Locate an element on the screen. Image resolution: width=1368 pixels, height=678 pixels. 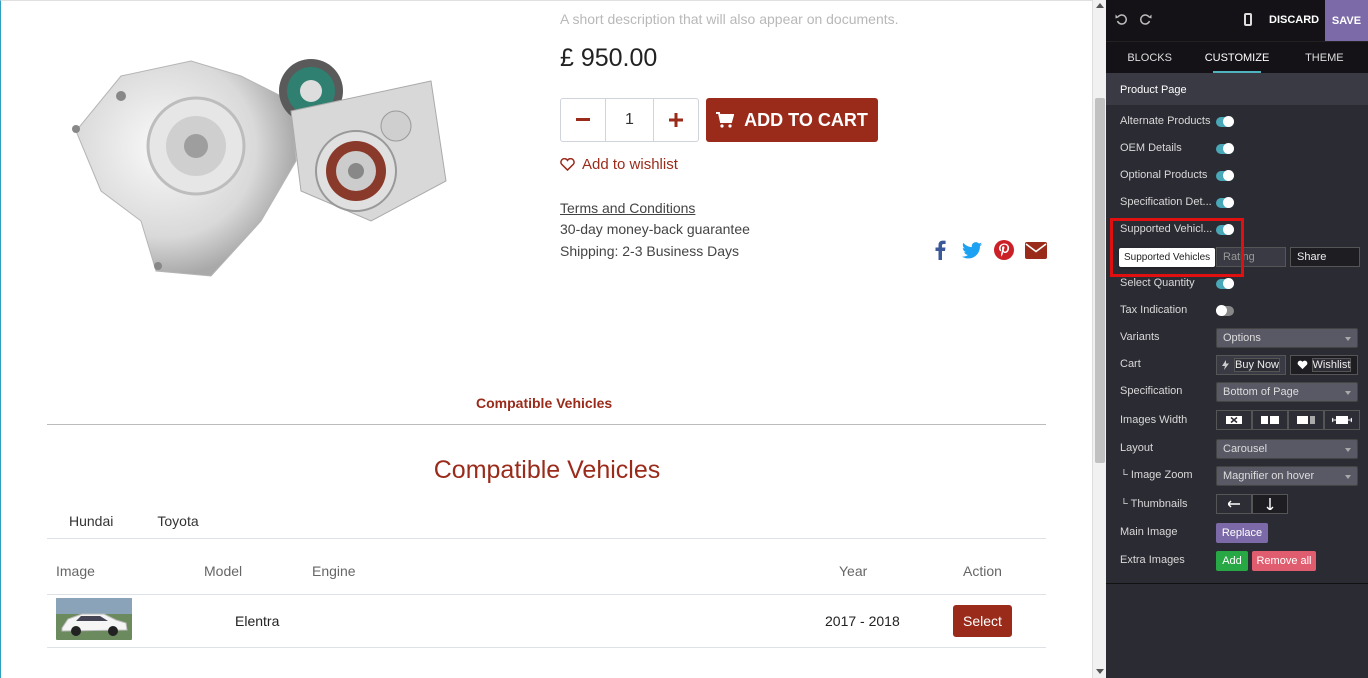
variants-select: Options is located at coordinates (1287, 338).